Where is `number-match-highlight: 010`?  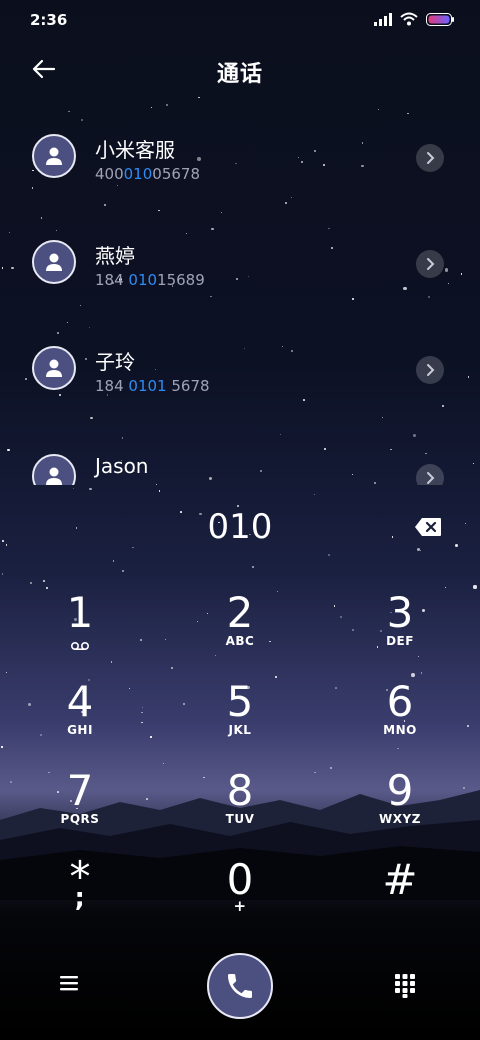 number-match-highlight: 010 is located at coordinates (138, 174).